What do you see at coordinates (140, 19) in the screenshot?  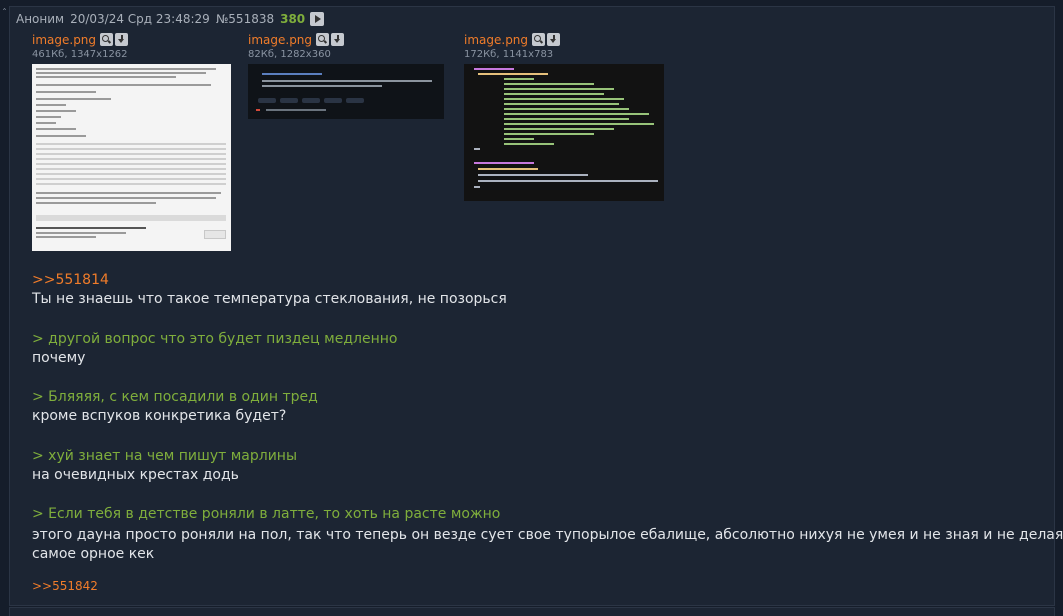 I see `post-date: 20/03/24 Срд 23:48:29` at bounding box center [140, 19].